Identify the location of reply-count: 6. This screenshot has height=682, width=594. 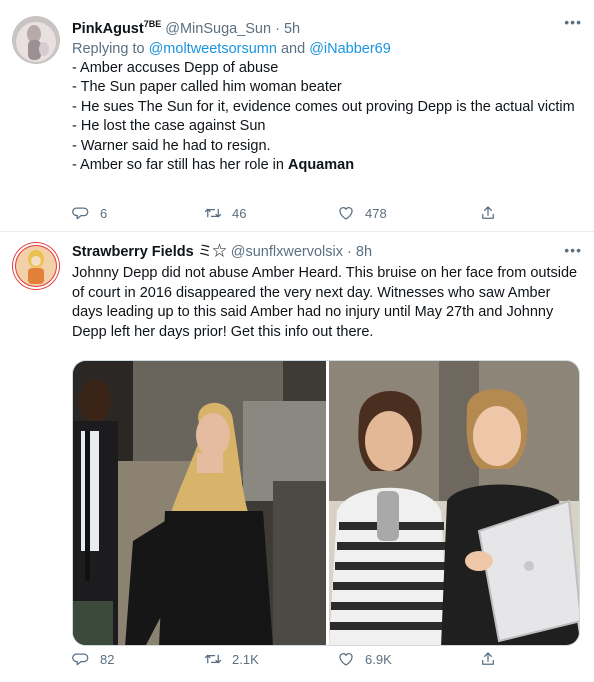
(104, 213).